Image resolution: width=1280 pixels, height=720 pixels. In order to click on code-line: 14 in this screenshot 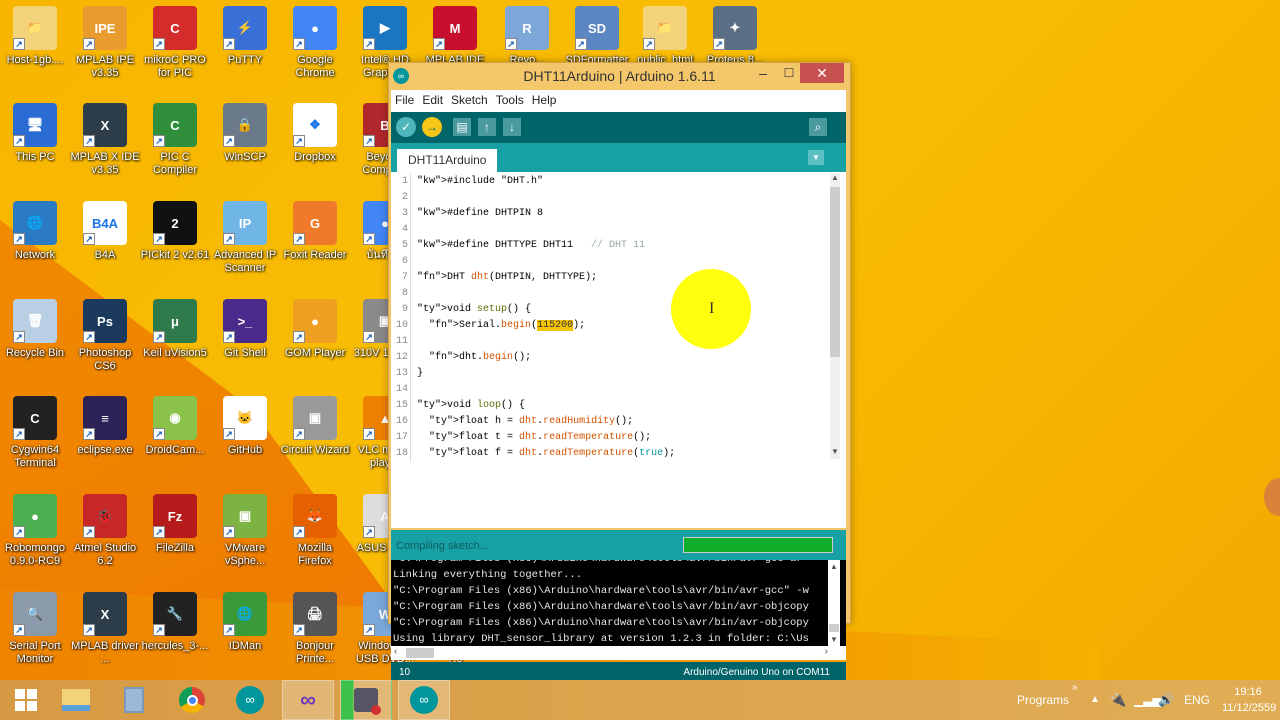, I will do `click(606, 390)`.